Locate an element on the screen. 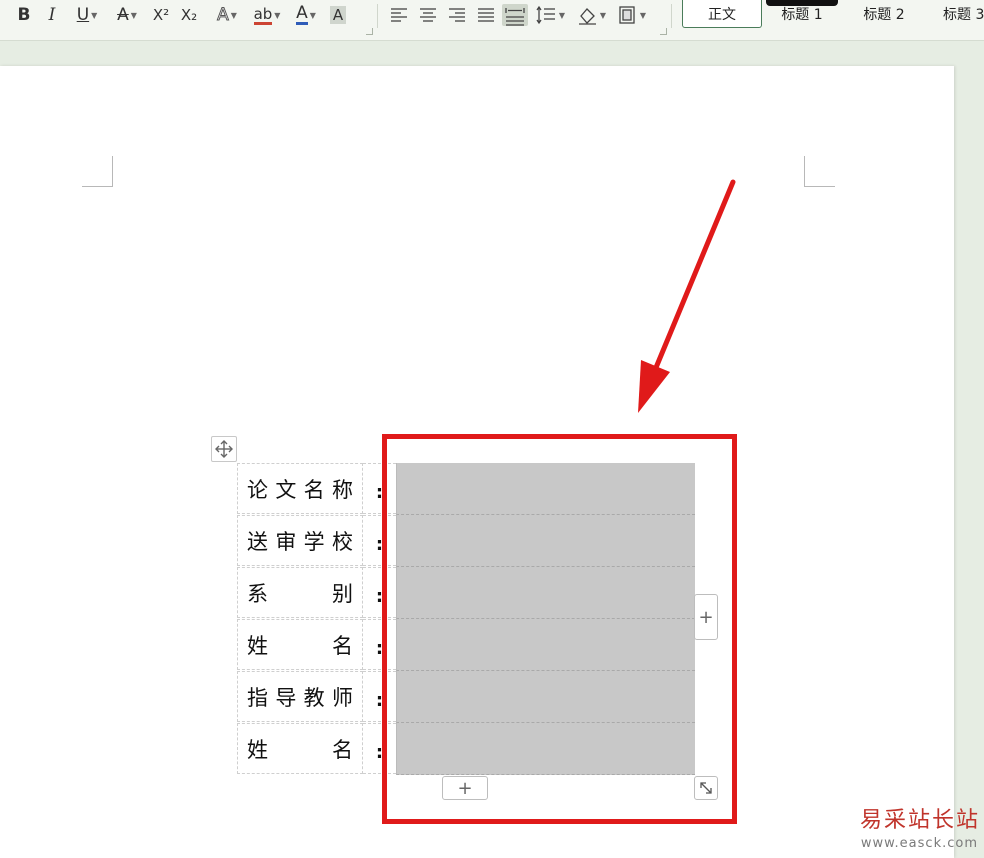 This screenshot has width=984, height=858. style-normal: 正文 is located at coordinates (722, 14).